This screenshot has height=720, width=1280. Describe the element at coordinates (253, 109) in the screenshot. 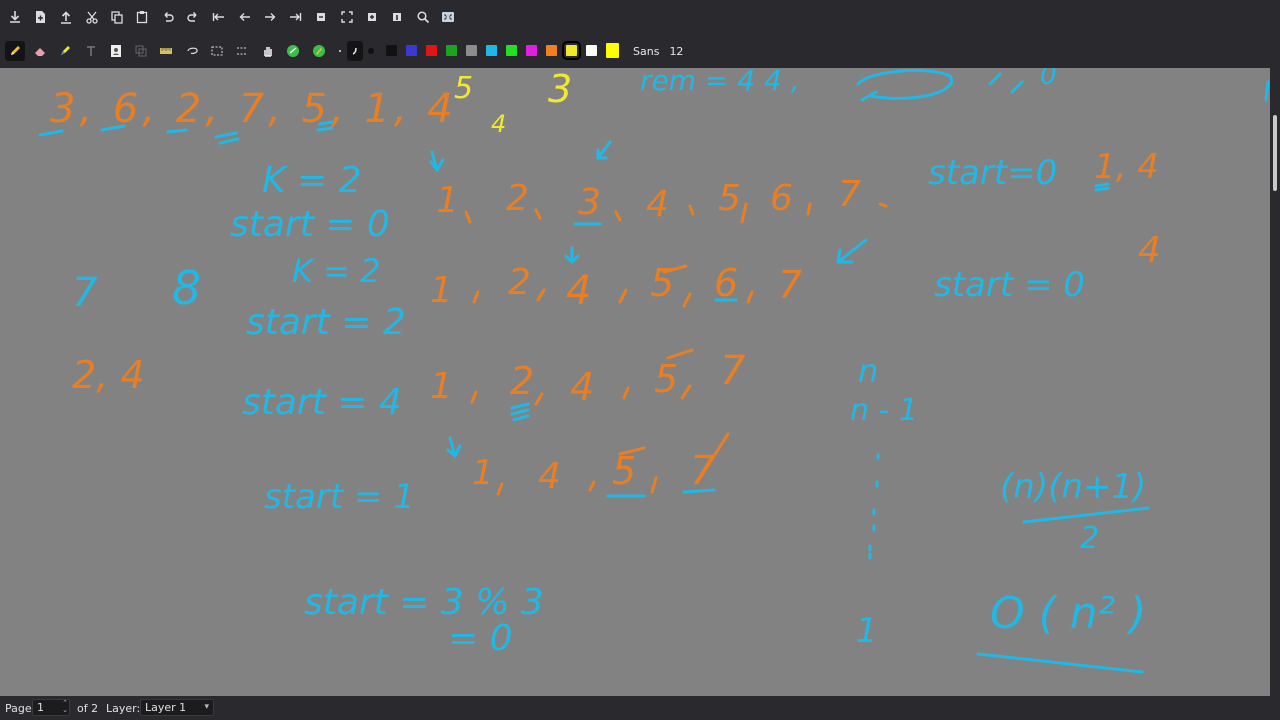

I see `array-top: 3, 6, 2, 7, 5, 1, 4` at that location.